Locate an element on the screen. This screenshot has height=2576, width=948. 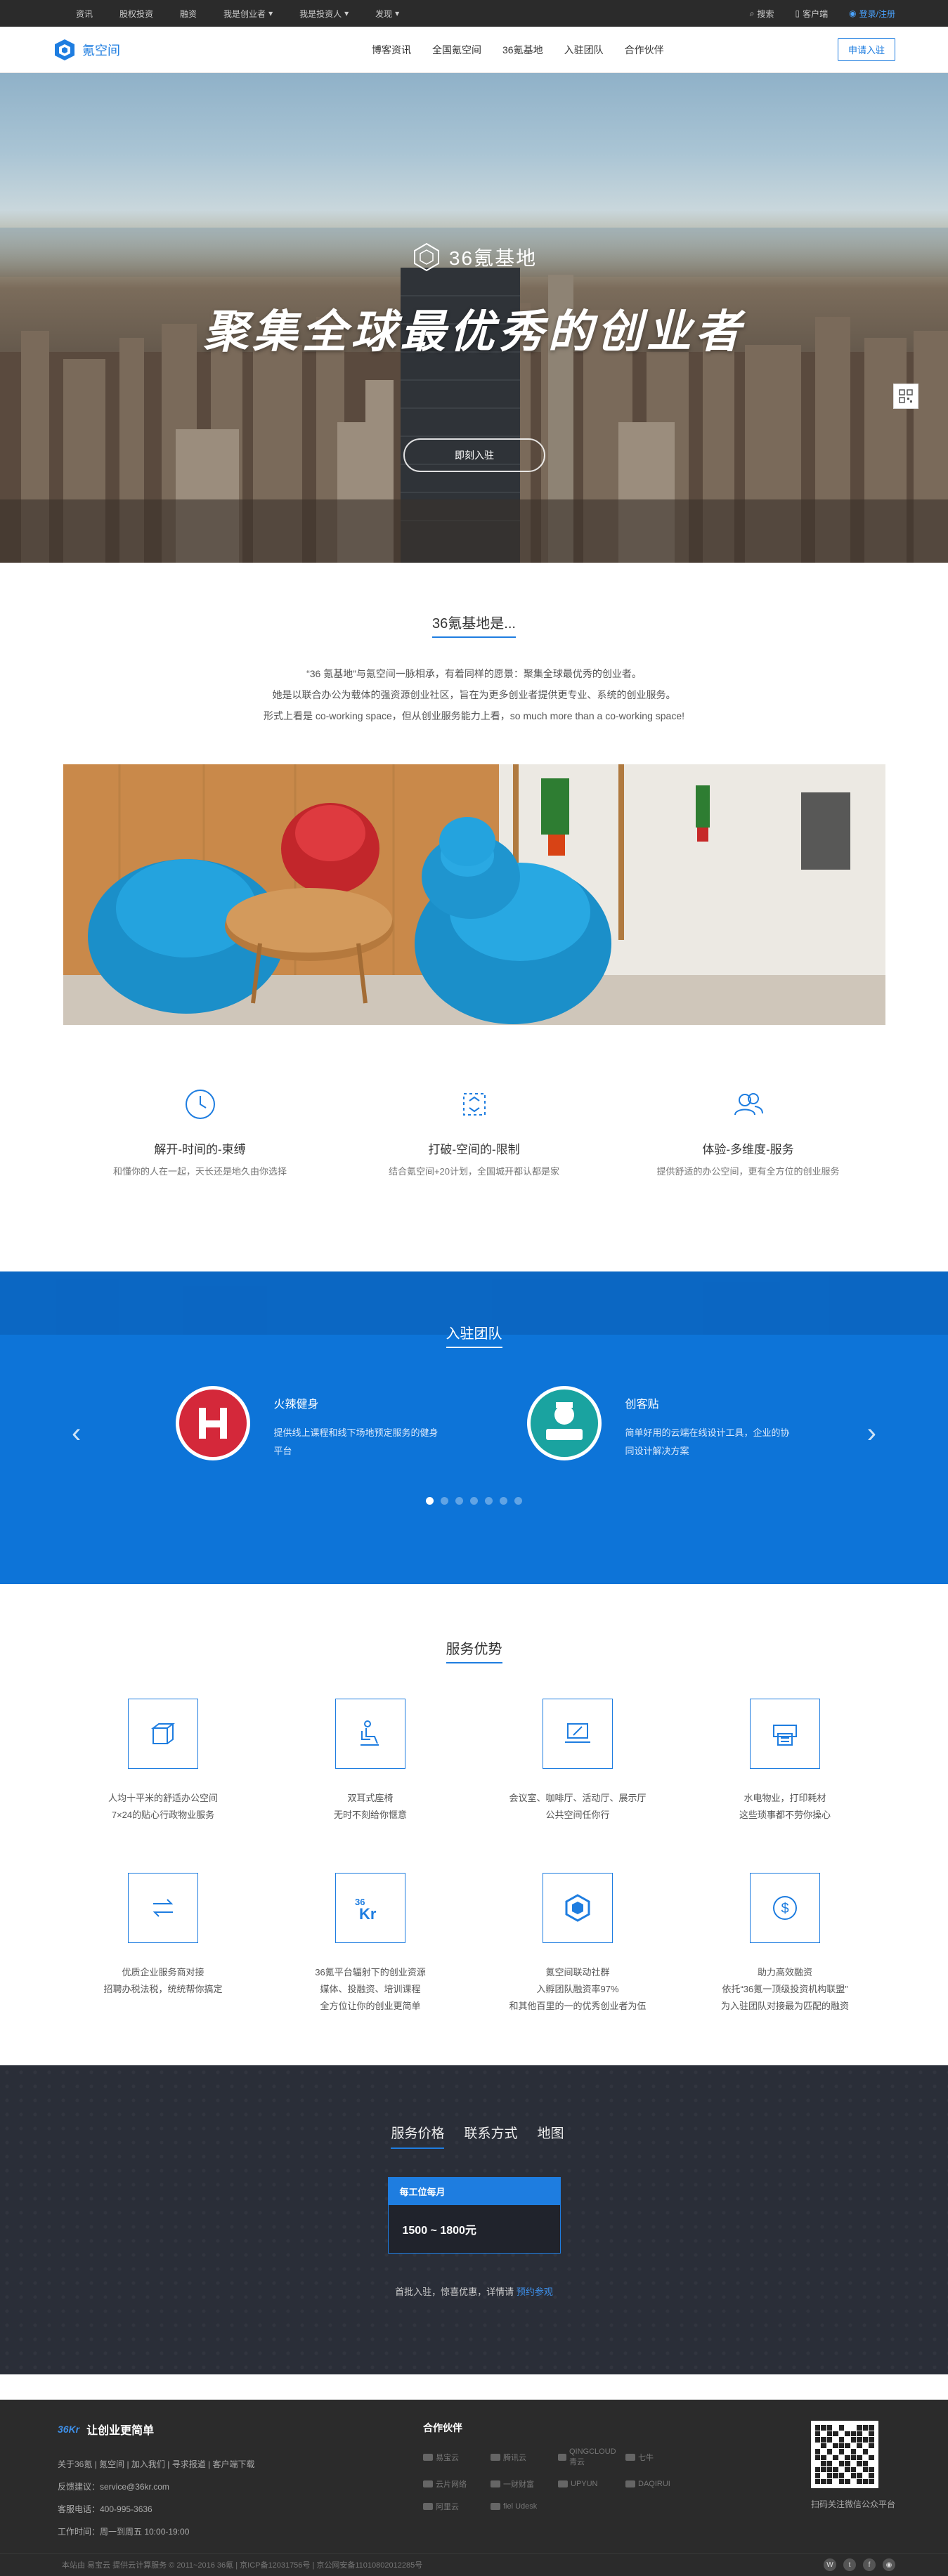
partner-name: 阿里云 is located at coordinates (448, 2507).